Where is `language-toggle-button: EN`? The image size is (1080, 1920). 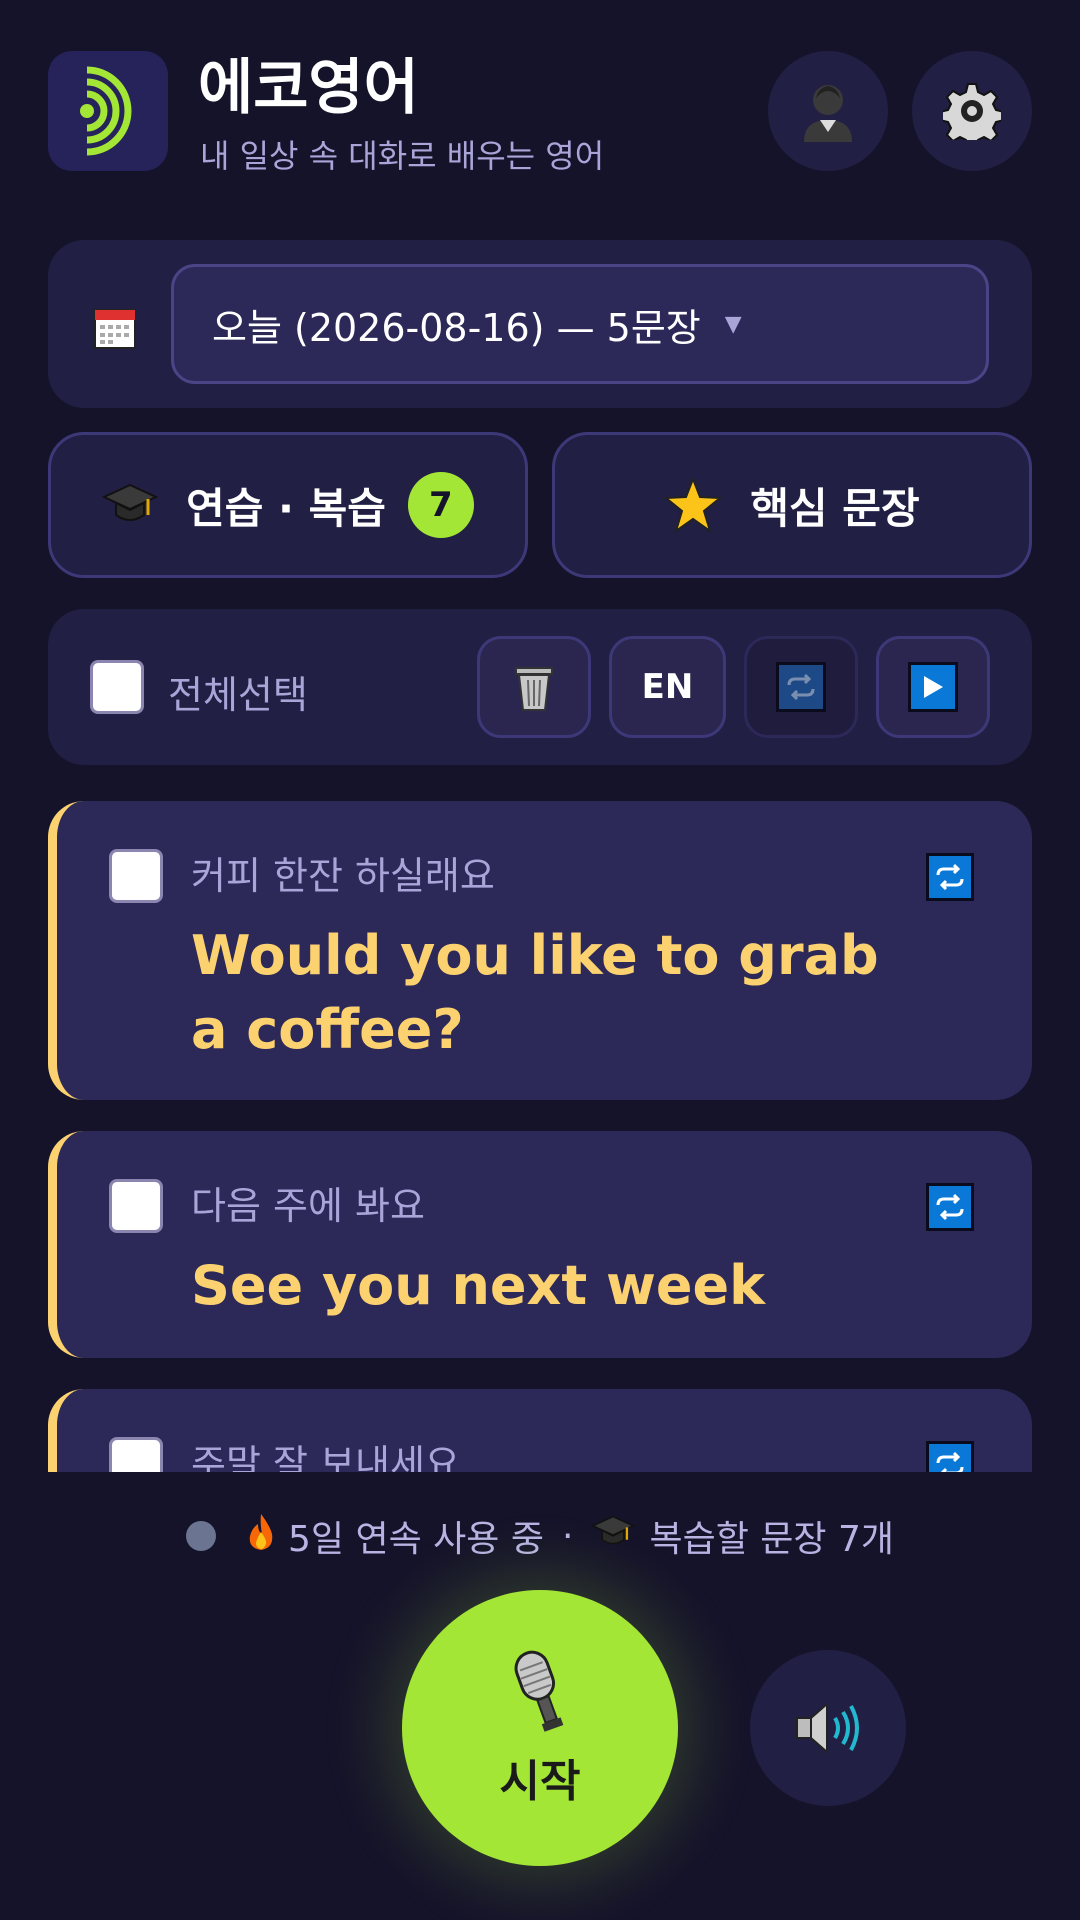
language-toggle-button: EN is located at coordinates (667, 687).